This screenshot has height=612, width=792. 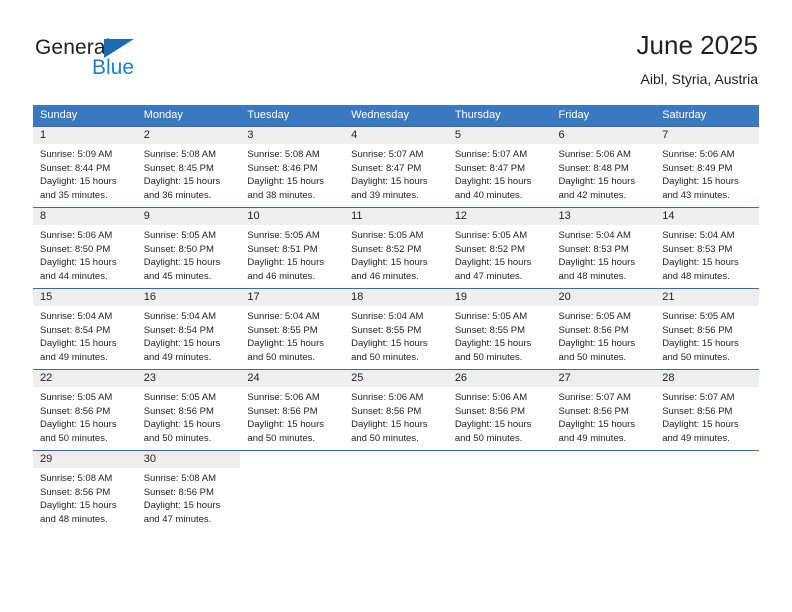 What do you see at coordinates (396, 490) in the screenshot?
I see `empty-day-cell` at bounding box center [396, 490].